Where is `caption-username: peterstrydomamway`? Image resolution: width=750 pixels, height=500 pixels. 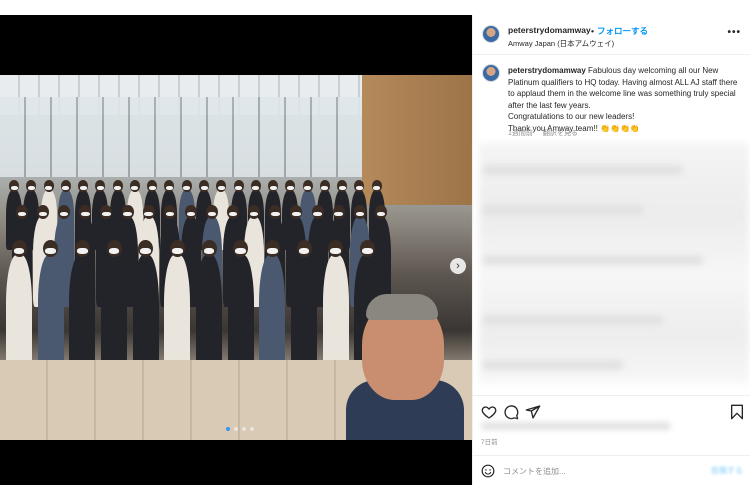 caption-username: peterstrydomamway is located at coordinates (547, 70).